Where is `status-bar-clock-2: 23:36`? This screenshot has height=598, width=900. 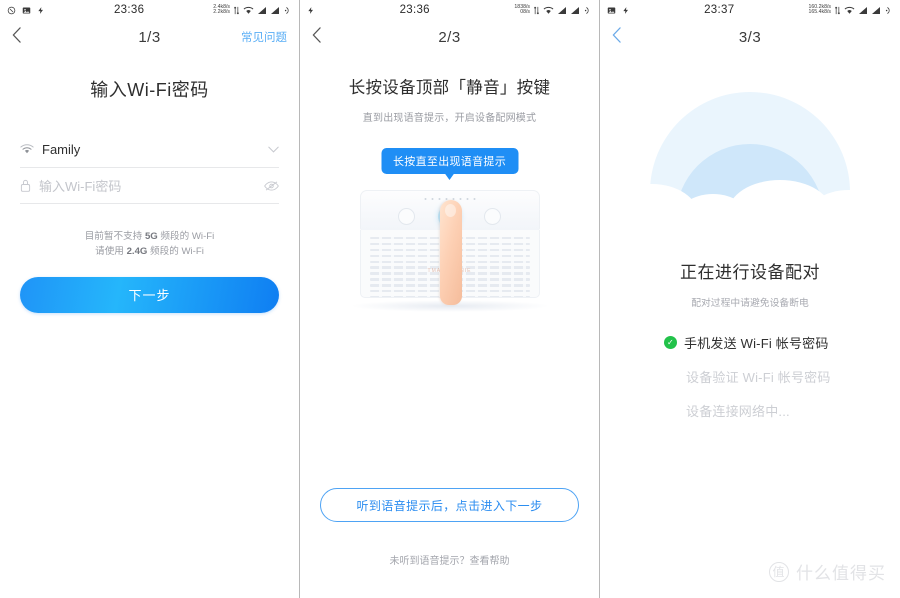
status-bar-clock-2: 23:36 is located at coordinates (414, 10).